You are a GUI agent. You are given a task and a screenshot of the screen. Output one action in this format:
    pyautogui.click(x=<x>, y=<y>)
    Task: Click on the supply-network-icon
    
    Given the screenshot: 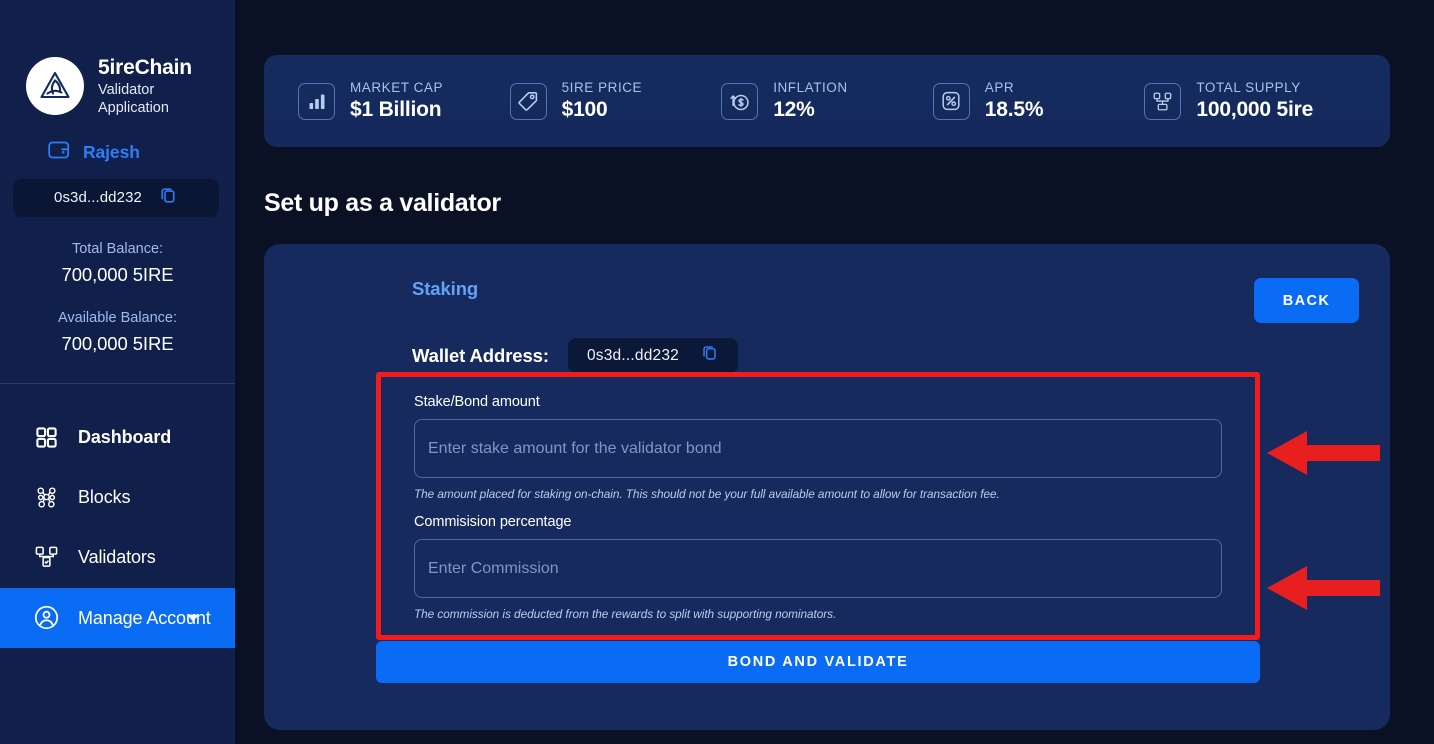 What is the action you would take?
    pyautogui.click(x=1163, y=101)
    